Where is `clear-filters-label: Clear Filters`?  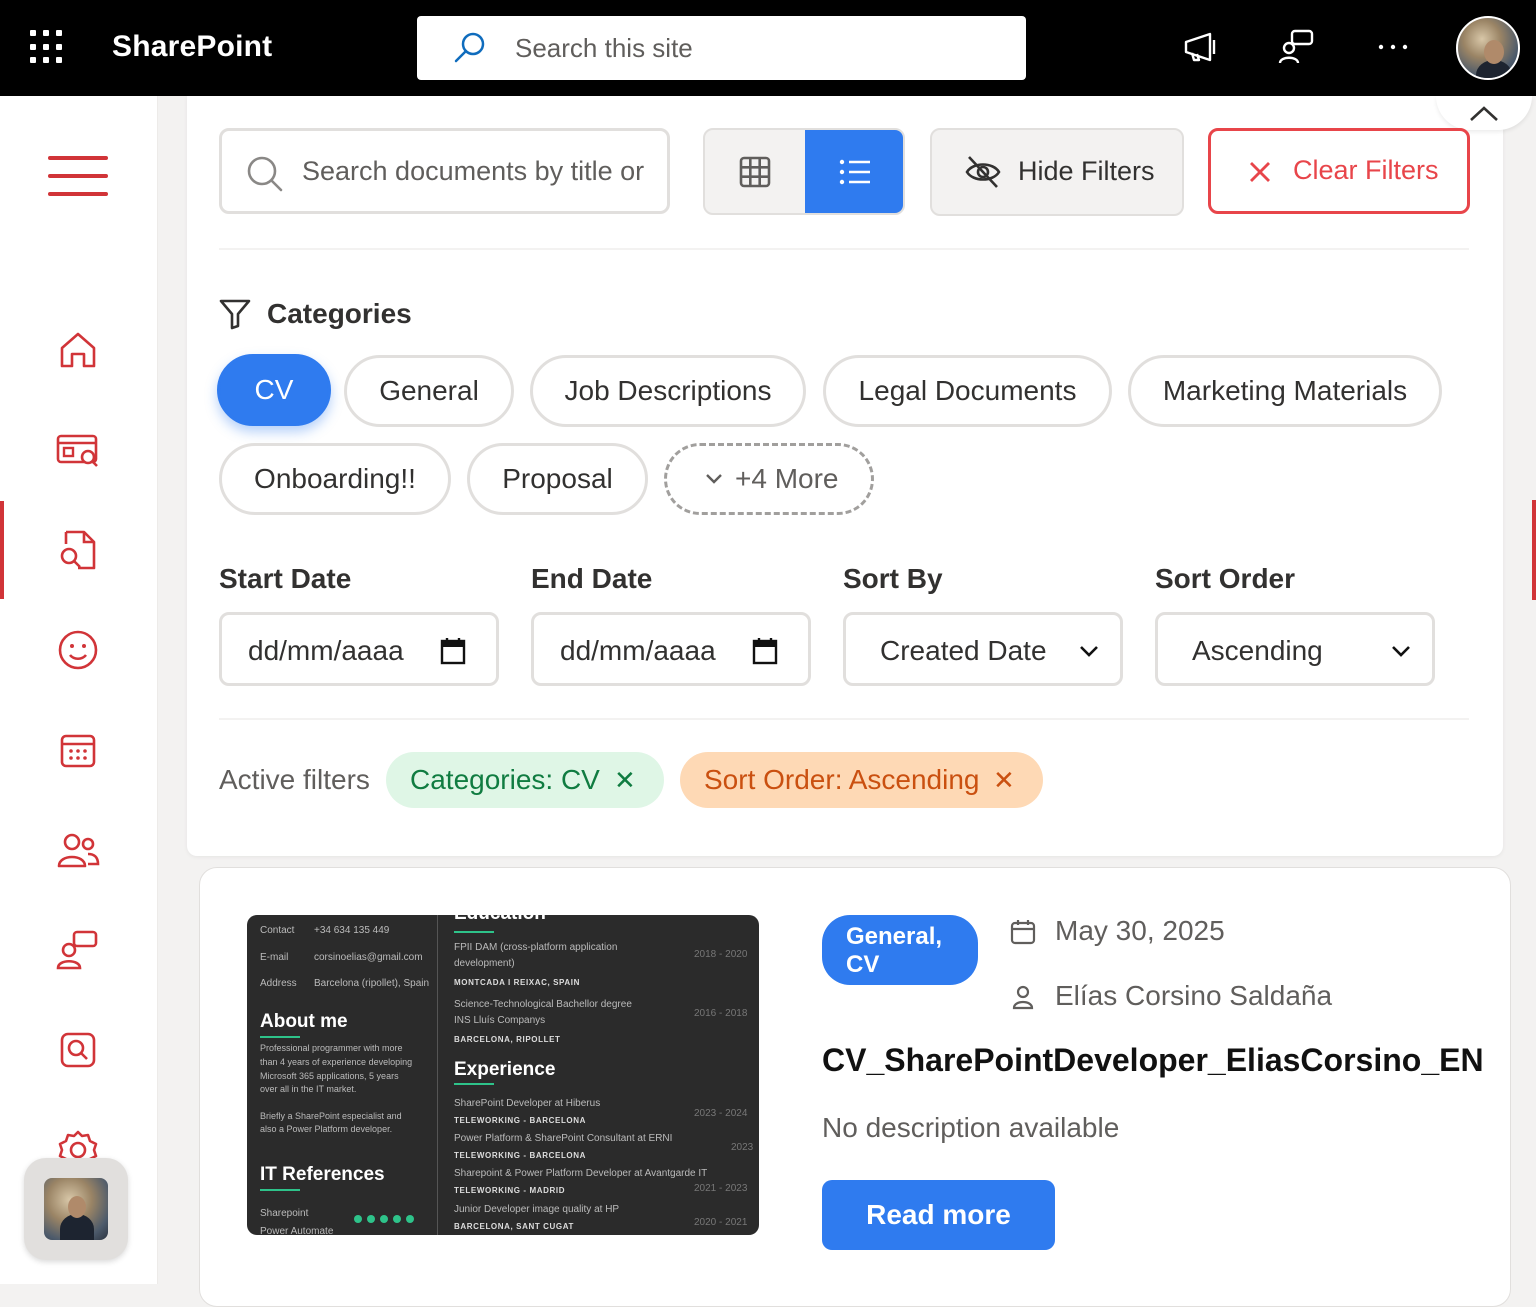
clear-filters-label: Clear Filters is located at coordinates (1366, 170).